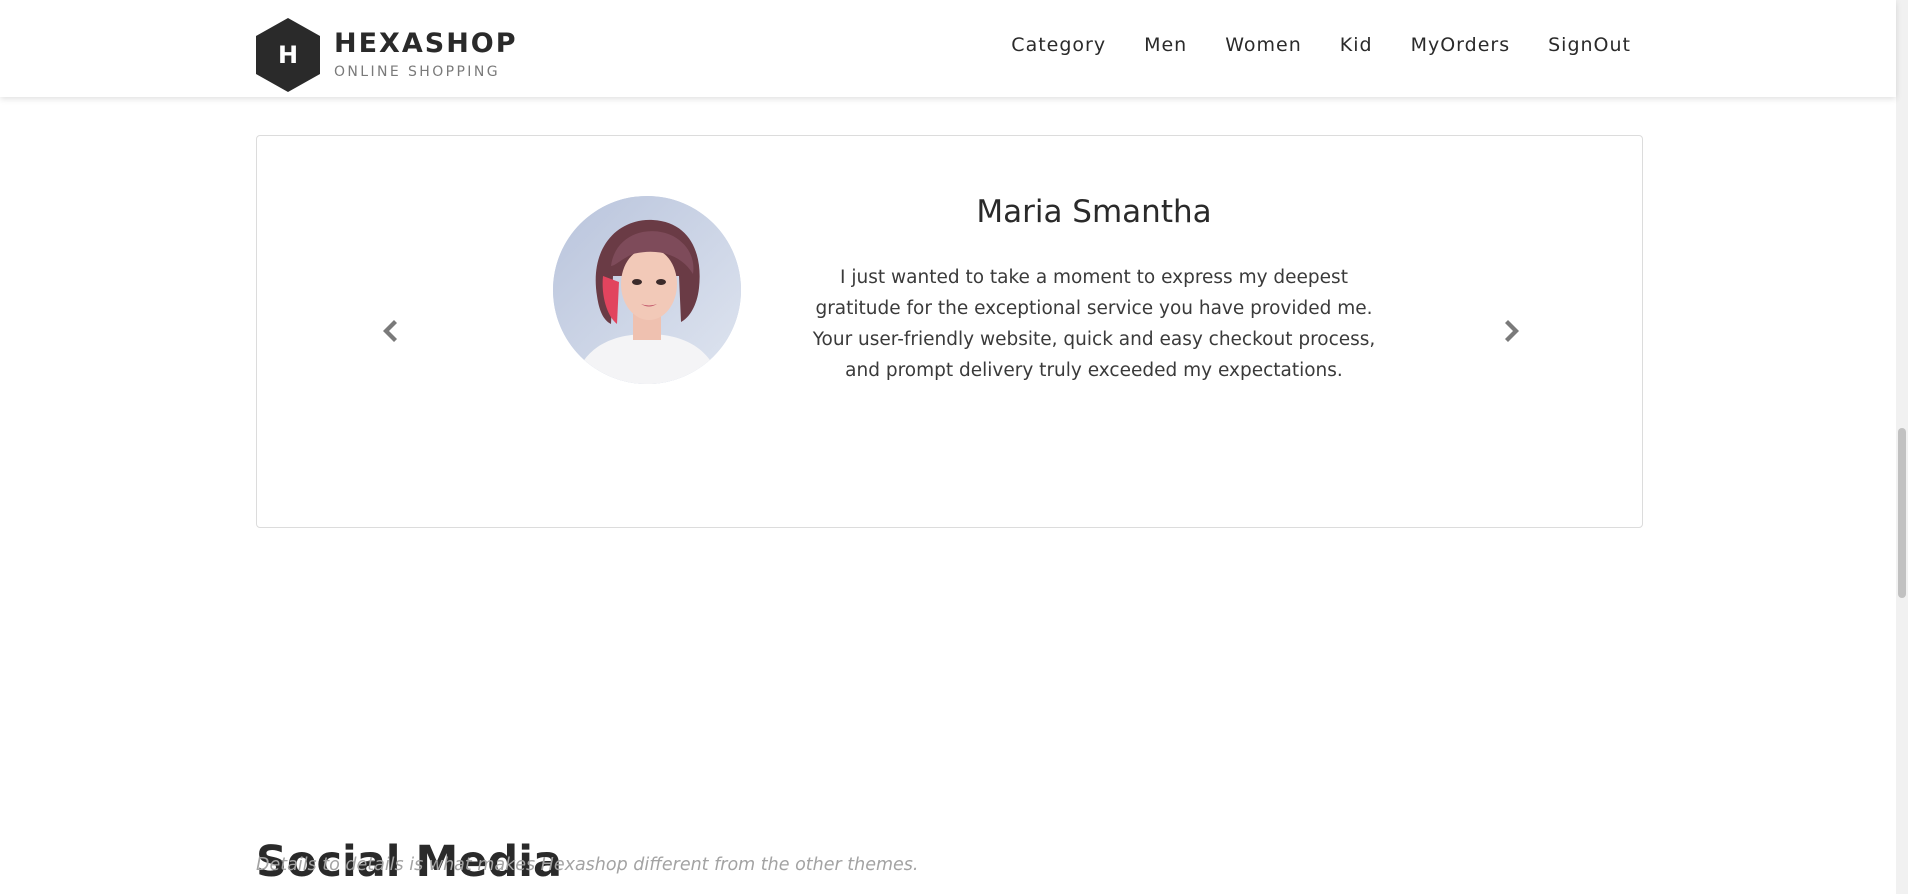 This screenshot has height=894, width=1908. I want to click on logo: H HEXASHOP ONLINE SHOPPING, so click(387, 55).